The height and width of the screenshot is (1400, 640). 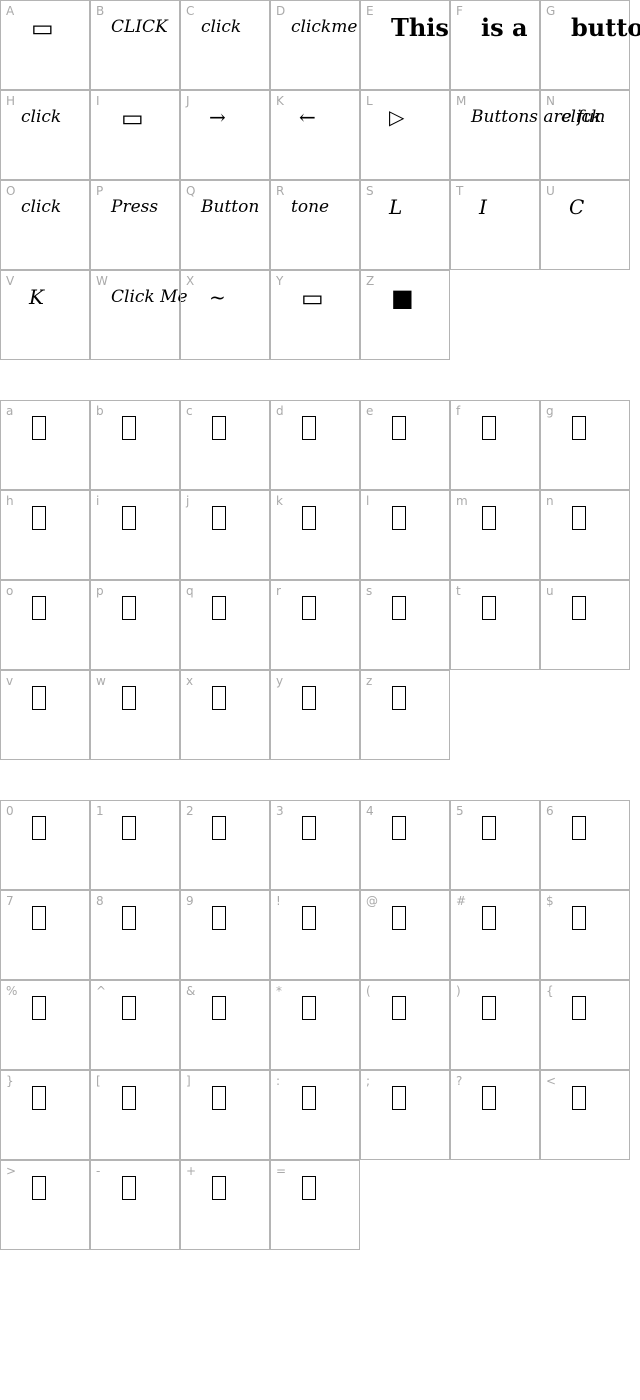 What do you see at coordinates (405, 1115) in the screenshot?
I see `glyph-cell: ;` at bounding box center [405, 1115].